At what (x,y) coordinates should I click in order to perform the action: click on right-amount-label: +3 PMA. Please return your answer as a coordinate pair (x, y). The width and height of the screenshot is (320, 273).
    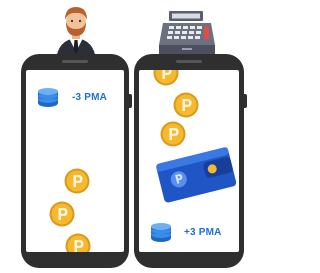
    Looking at the image, I should click on (203, 232).